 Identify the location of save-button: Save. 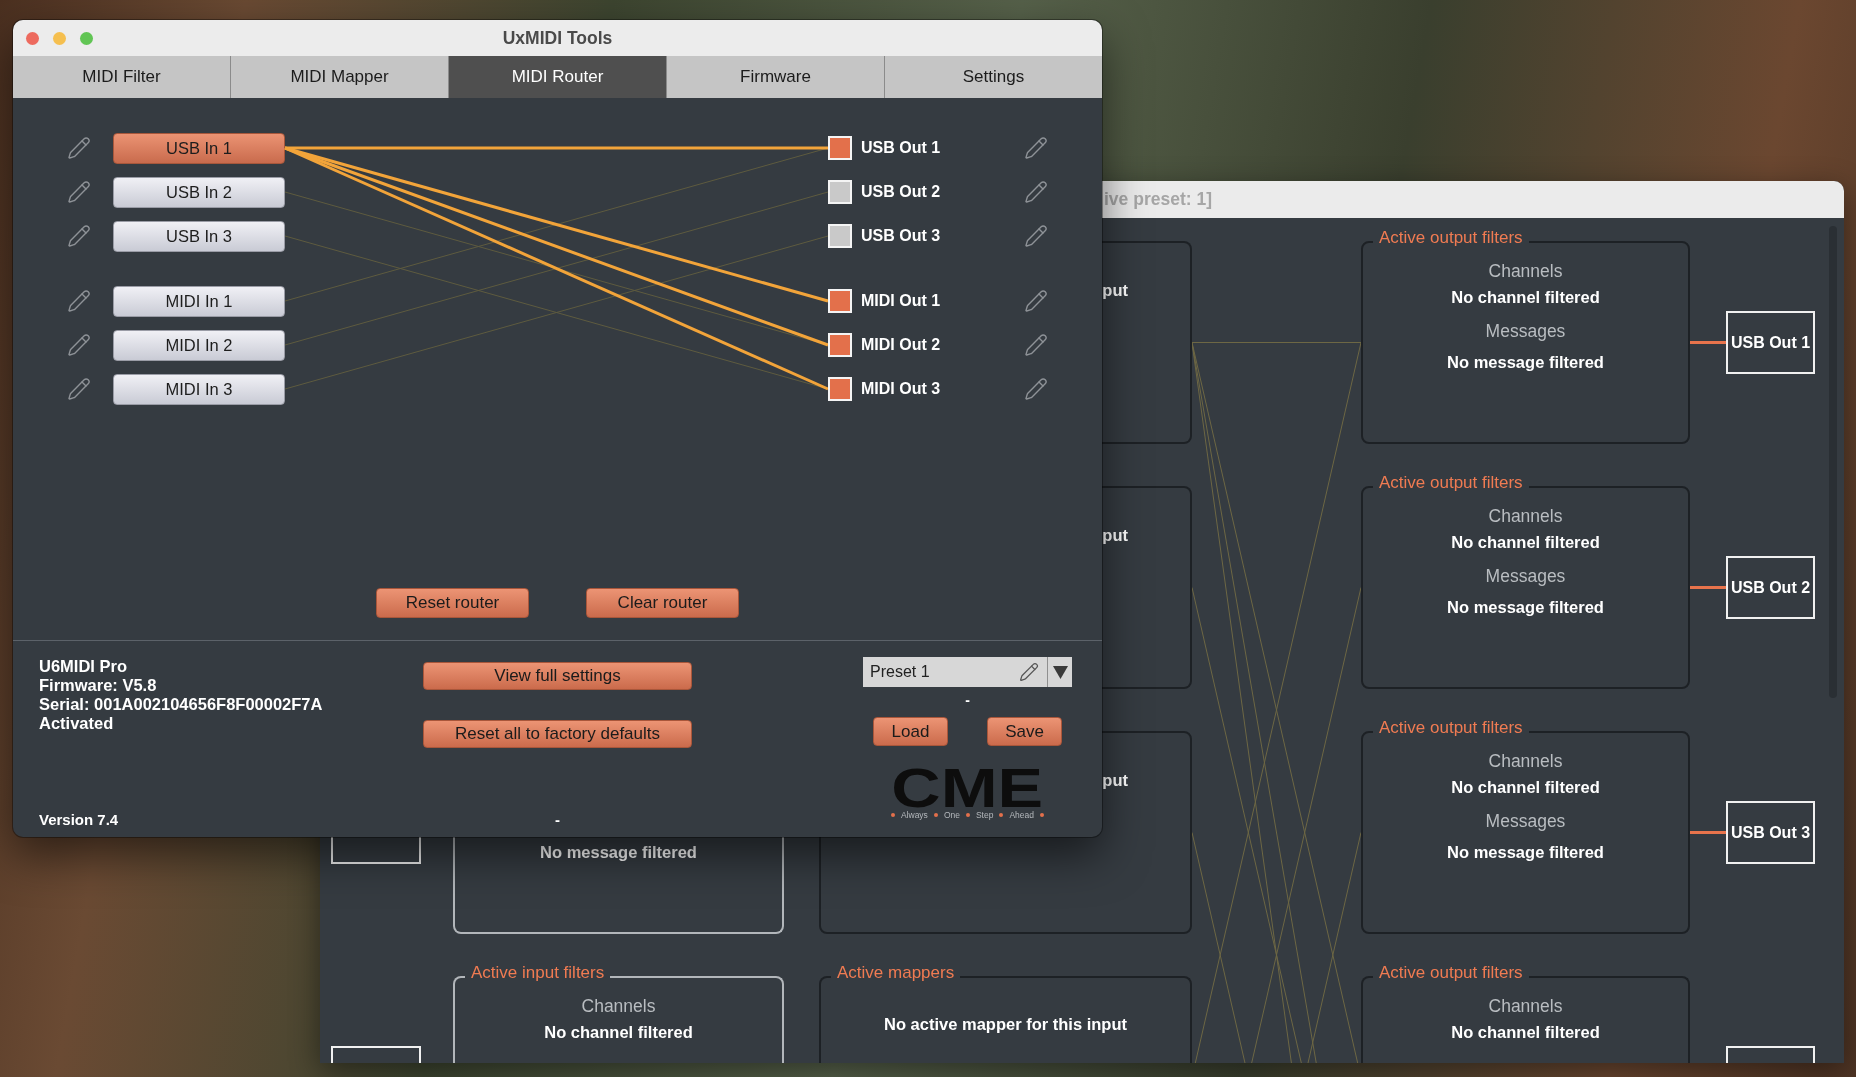
(1024, 731).